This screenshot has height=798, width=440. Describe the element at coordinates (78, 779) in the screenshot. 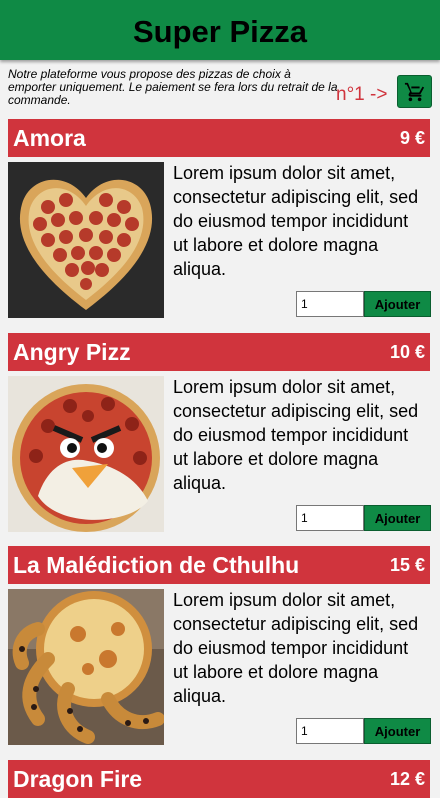

I see `pizza-name: Dragon Fire` at that location.